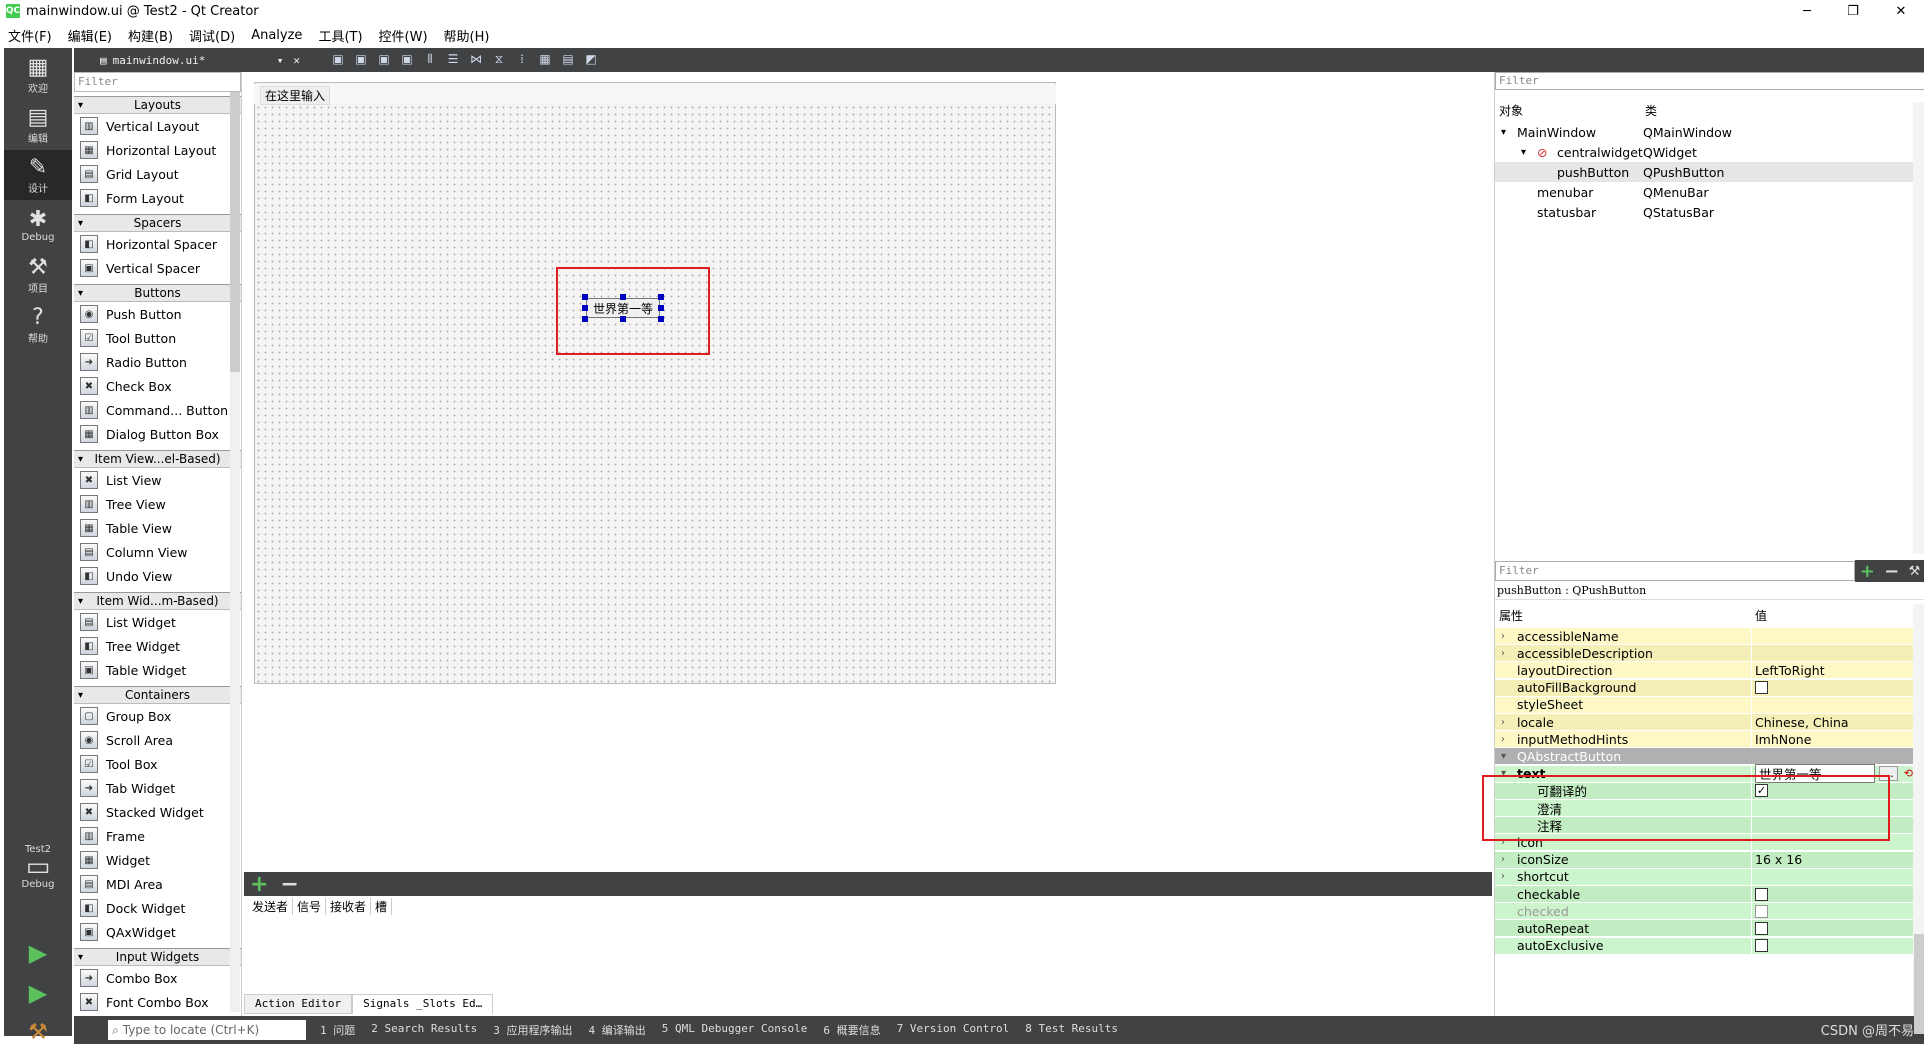 This screenshot has width=1924, height=1058. I want to click on widget-item: ▥ Vertical Layout, so click(157, 126).